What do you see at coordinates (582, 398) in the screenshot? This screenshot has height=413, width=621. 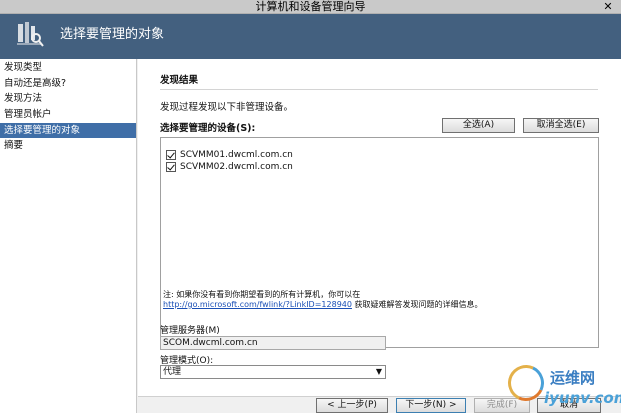 I see `watermark-url: iyunv.com` at bounding box center [582, 398].